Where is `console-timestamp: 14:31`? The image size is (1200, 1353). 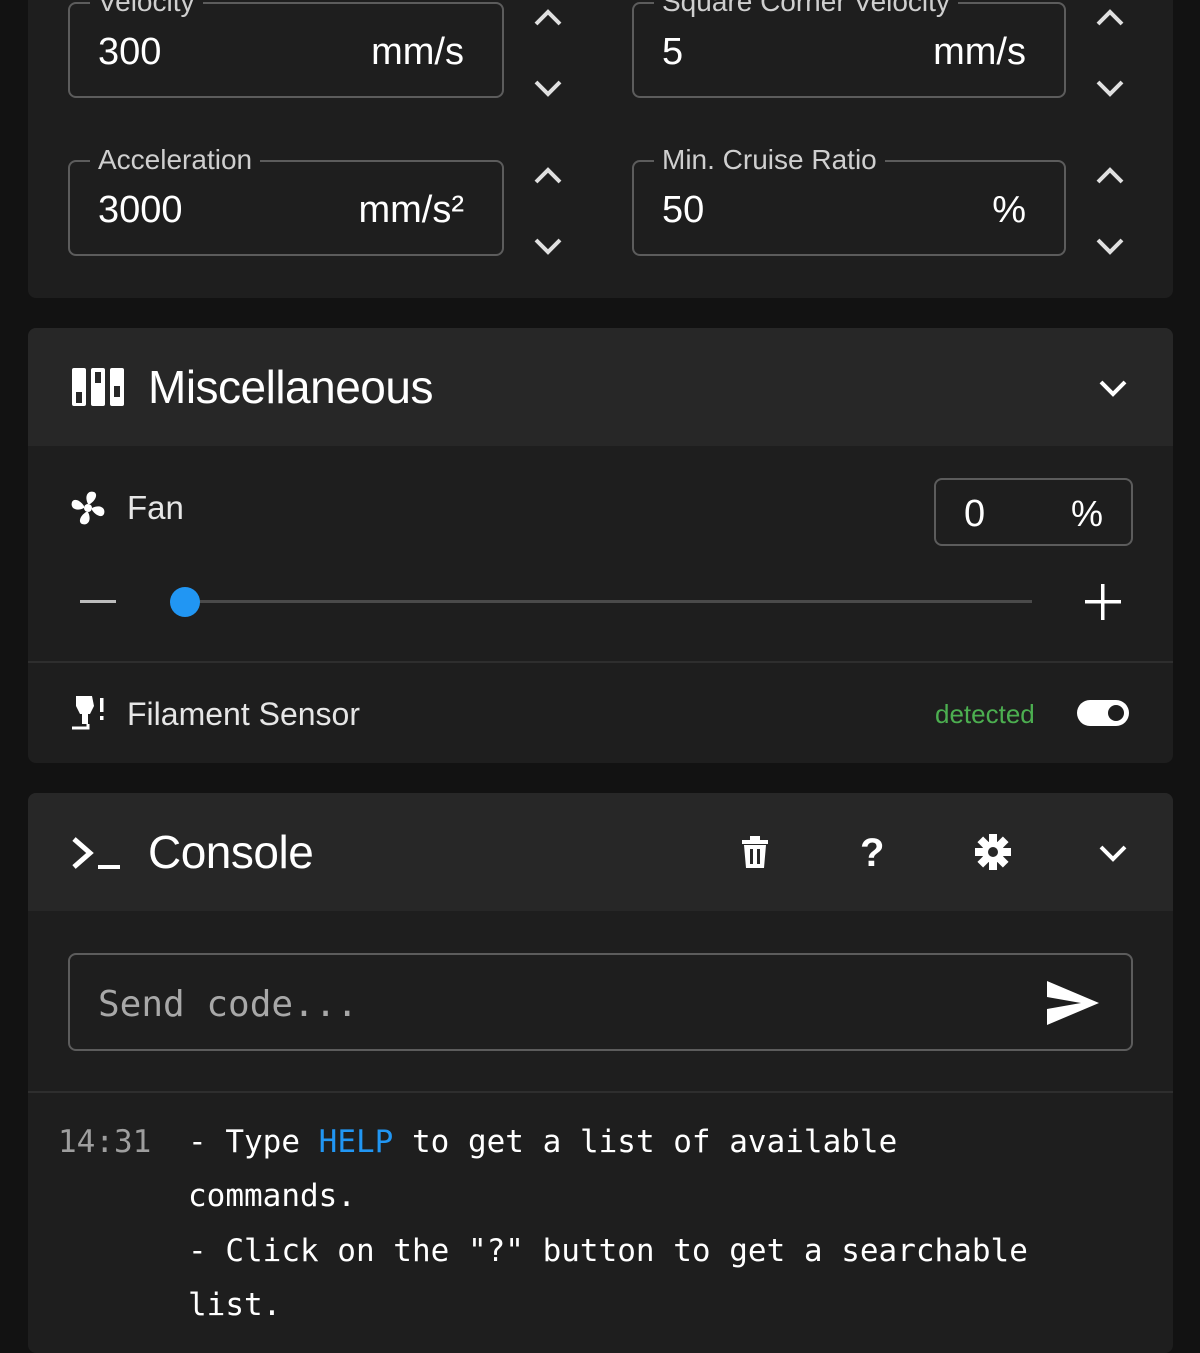 console-timestamp: 14:31 is located at coordinates (105, 1142).